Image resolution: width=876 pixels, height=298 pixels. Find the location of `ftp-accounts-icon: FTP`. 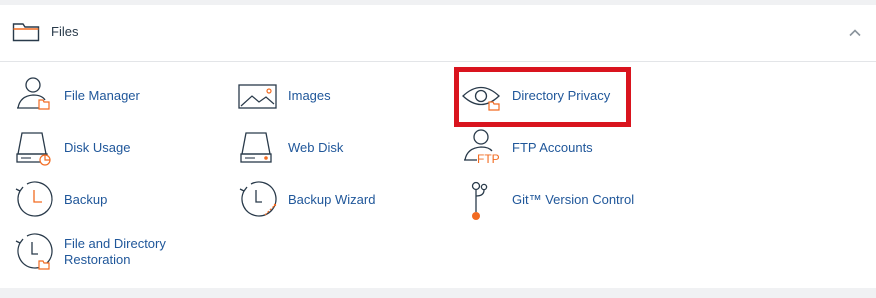

ftp-accounts-icon: FTP is located at coordinates (482, 147).